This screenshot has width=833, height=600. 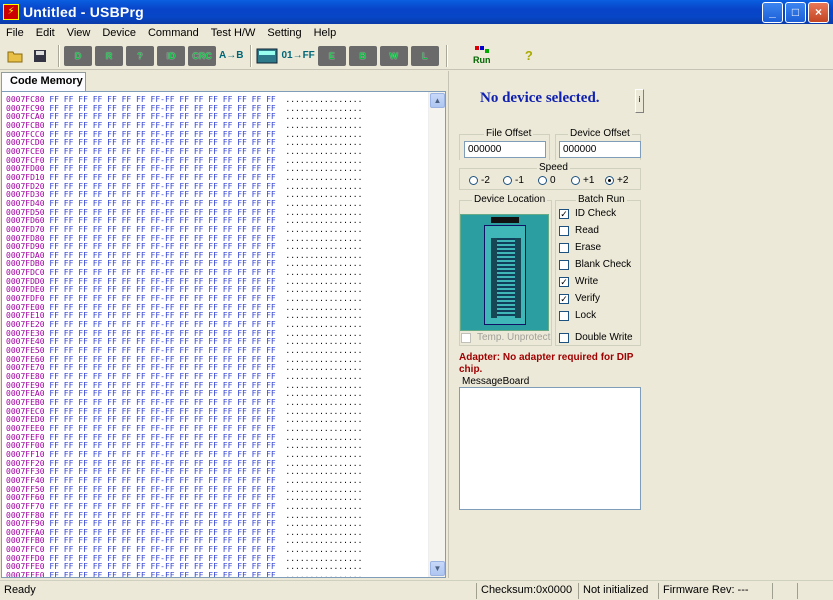 What do you see at coordinates (580, 247) in the screenshot?
I see `batch-erase-checkbox: Erase` at bounding box center [580, 247].